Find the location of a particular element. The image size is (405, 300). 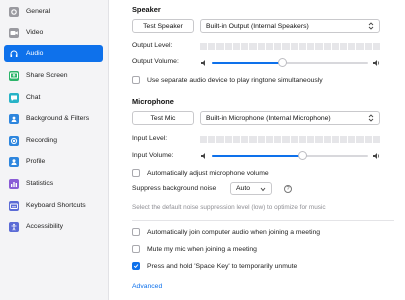

sidebar-item-statistics: Statistics is located at coordinates (53, 183).